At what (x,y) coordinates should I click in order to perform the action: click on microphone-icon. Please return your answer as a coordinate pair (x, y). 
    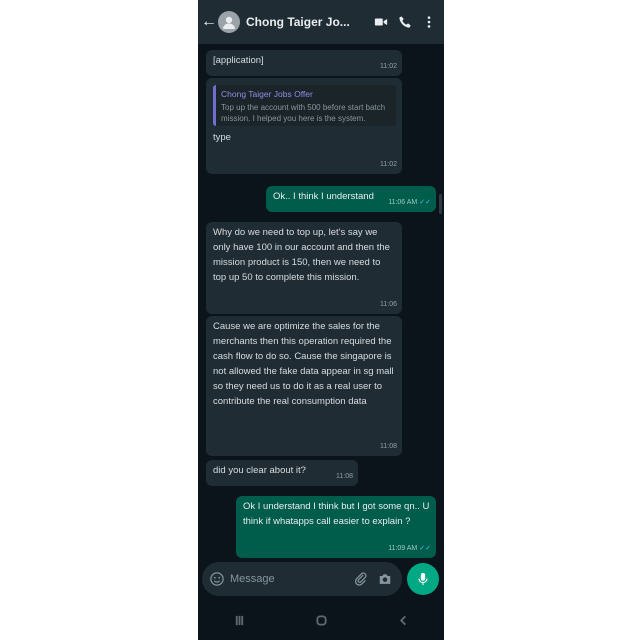
    Looking at the image, I should click on (423, 579).